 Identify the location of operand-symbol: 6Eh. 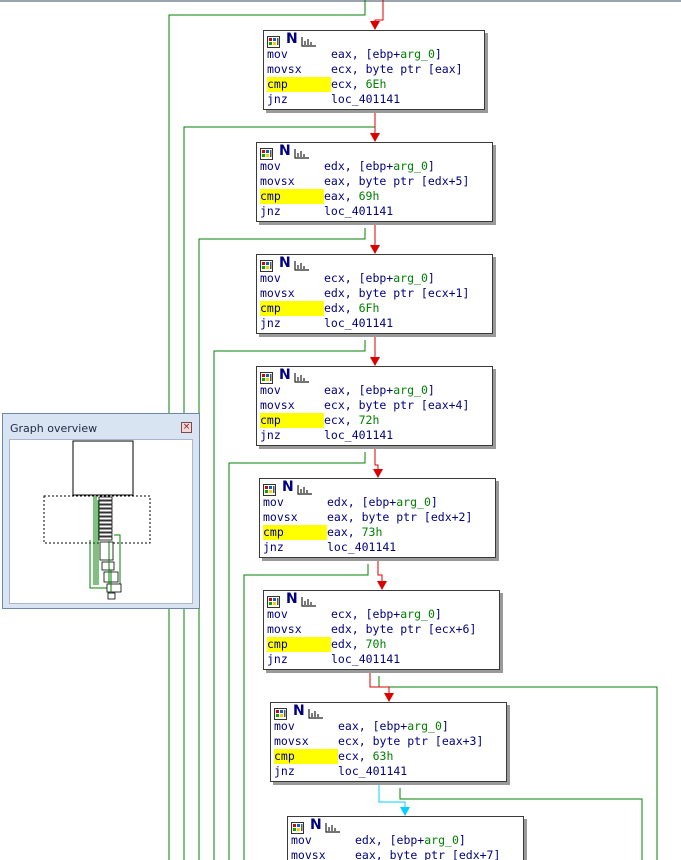
(376, 84).